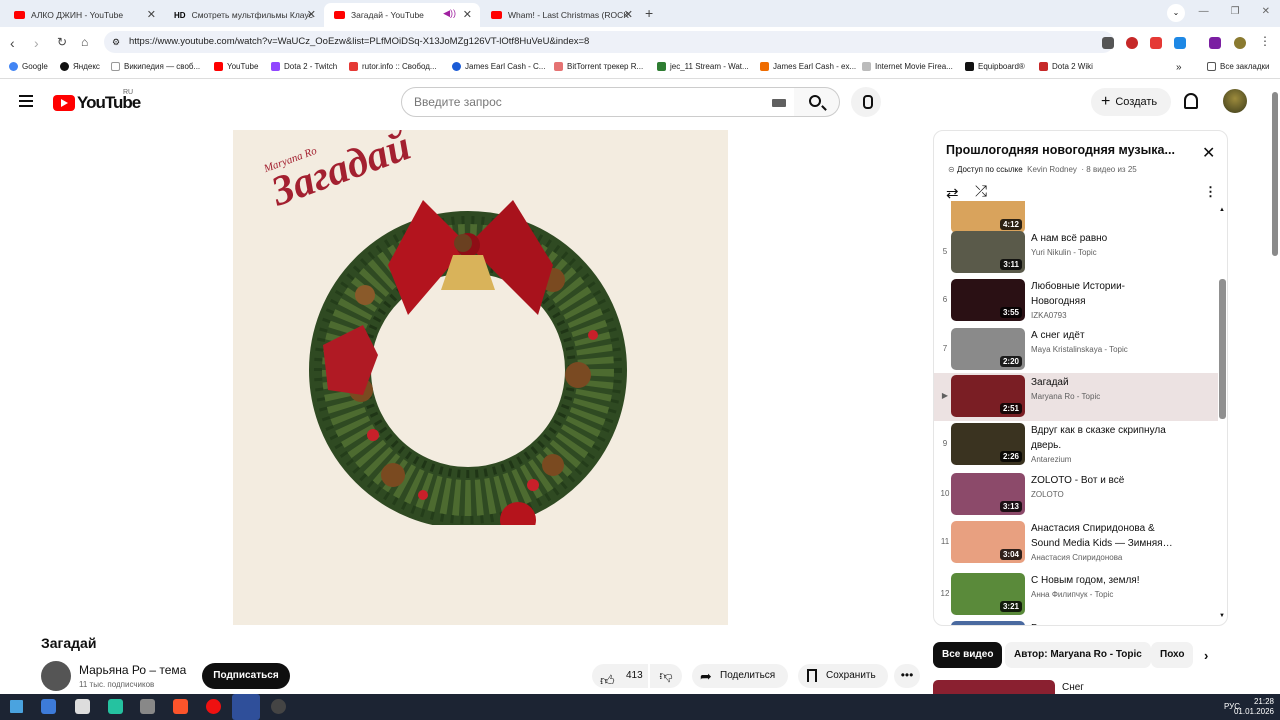  Describe the element at coordinates (649, 13) in the screenshot. I see `new-tab-button: +` at that location.